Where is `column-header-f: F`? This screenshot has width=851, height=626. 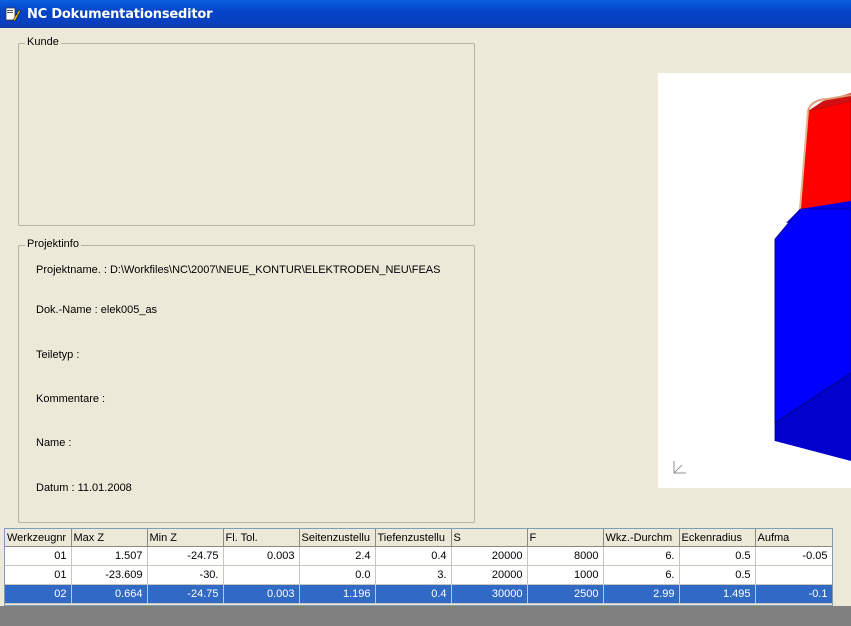 column-header-f: F is located at coordinates (565, 538).